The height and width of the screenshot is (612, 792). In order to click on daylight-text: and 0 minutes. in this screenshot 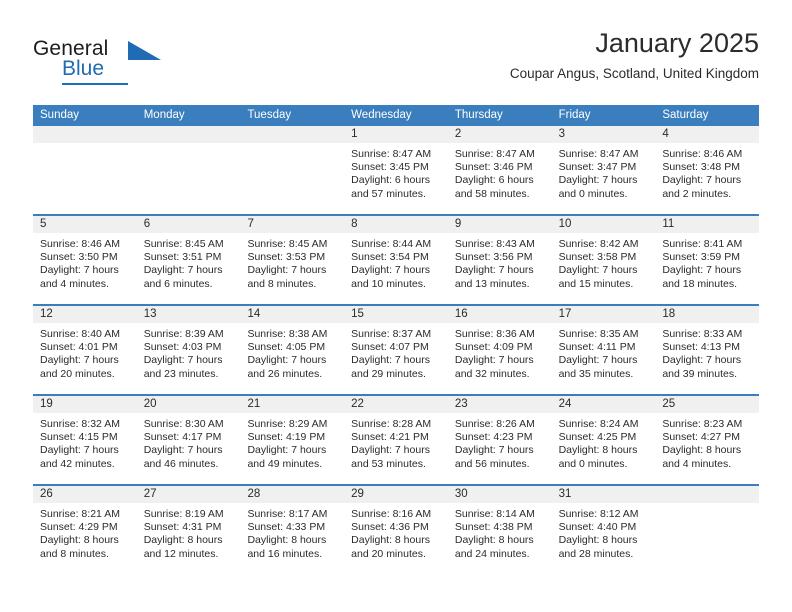, I will do `click(593, 193)`.